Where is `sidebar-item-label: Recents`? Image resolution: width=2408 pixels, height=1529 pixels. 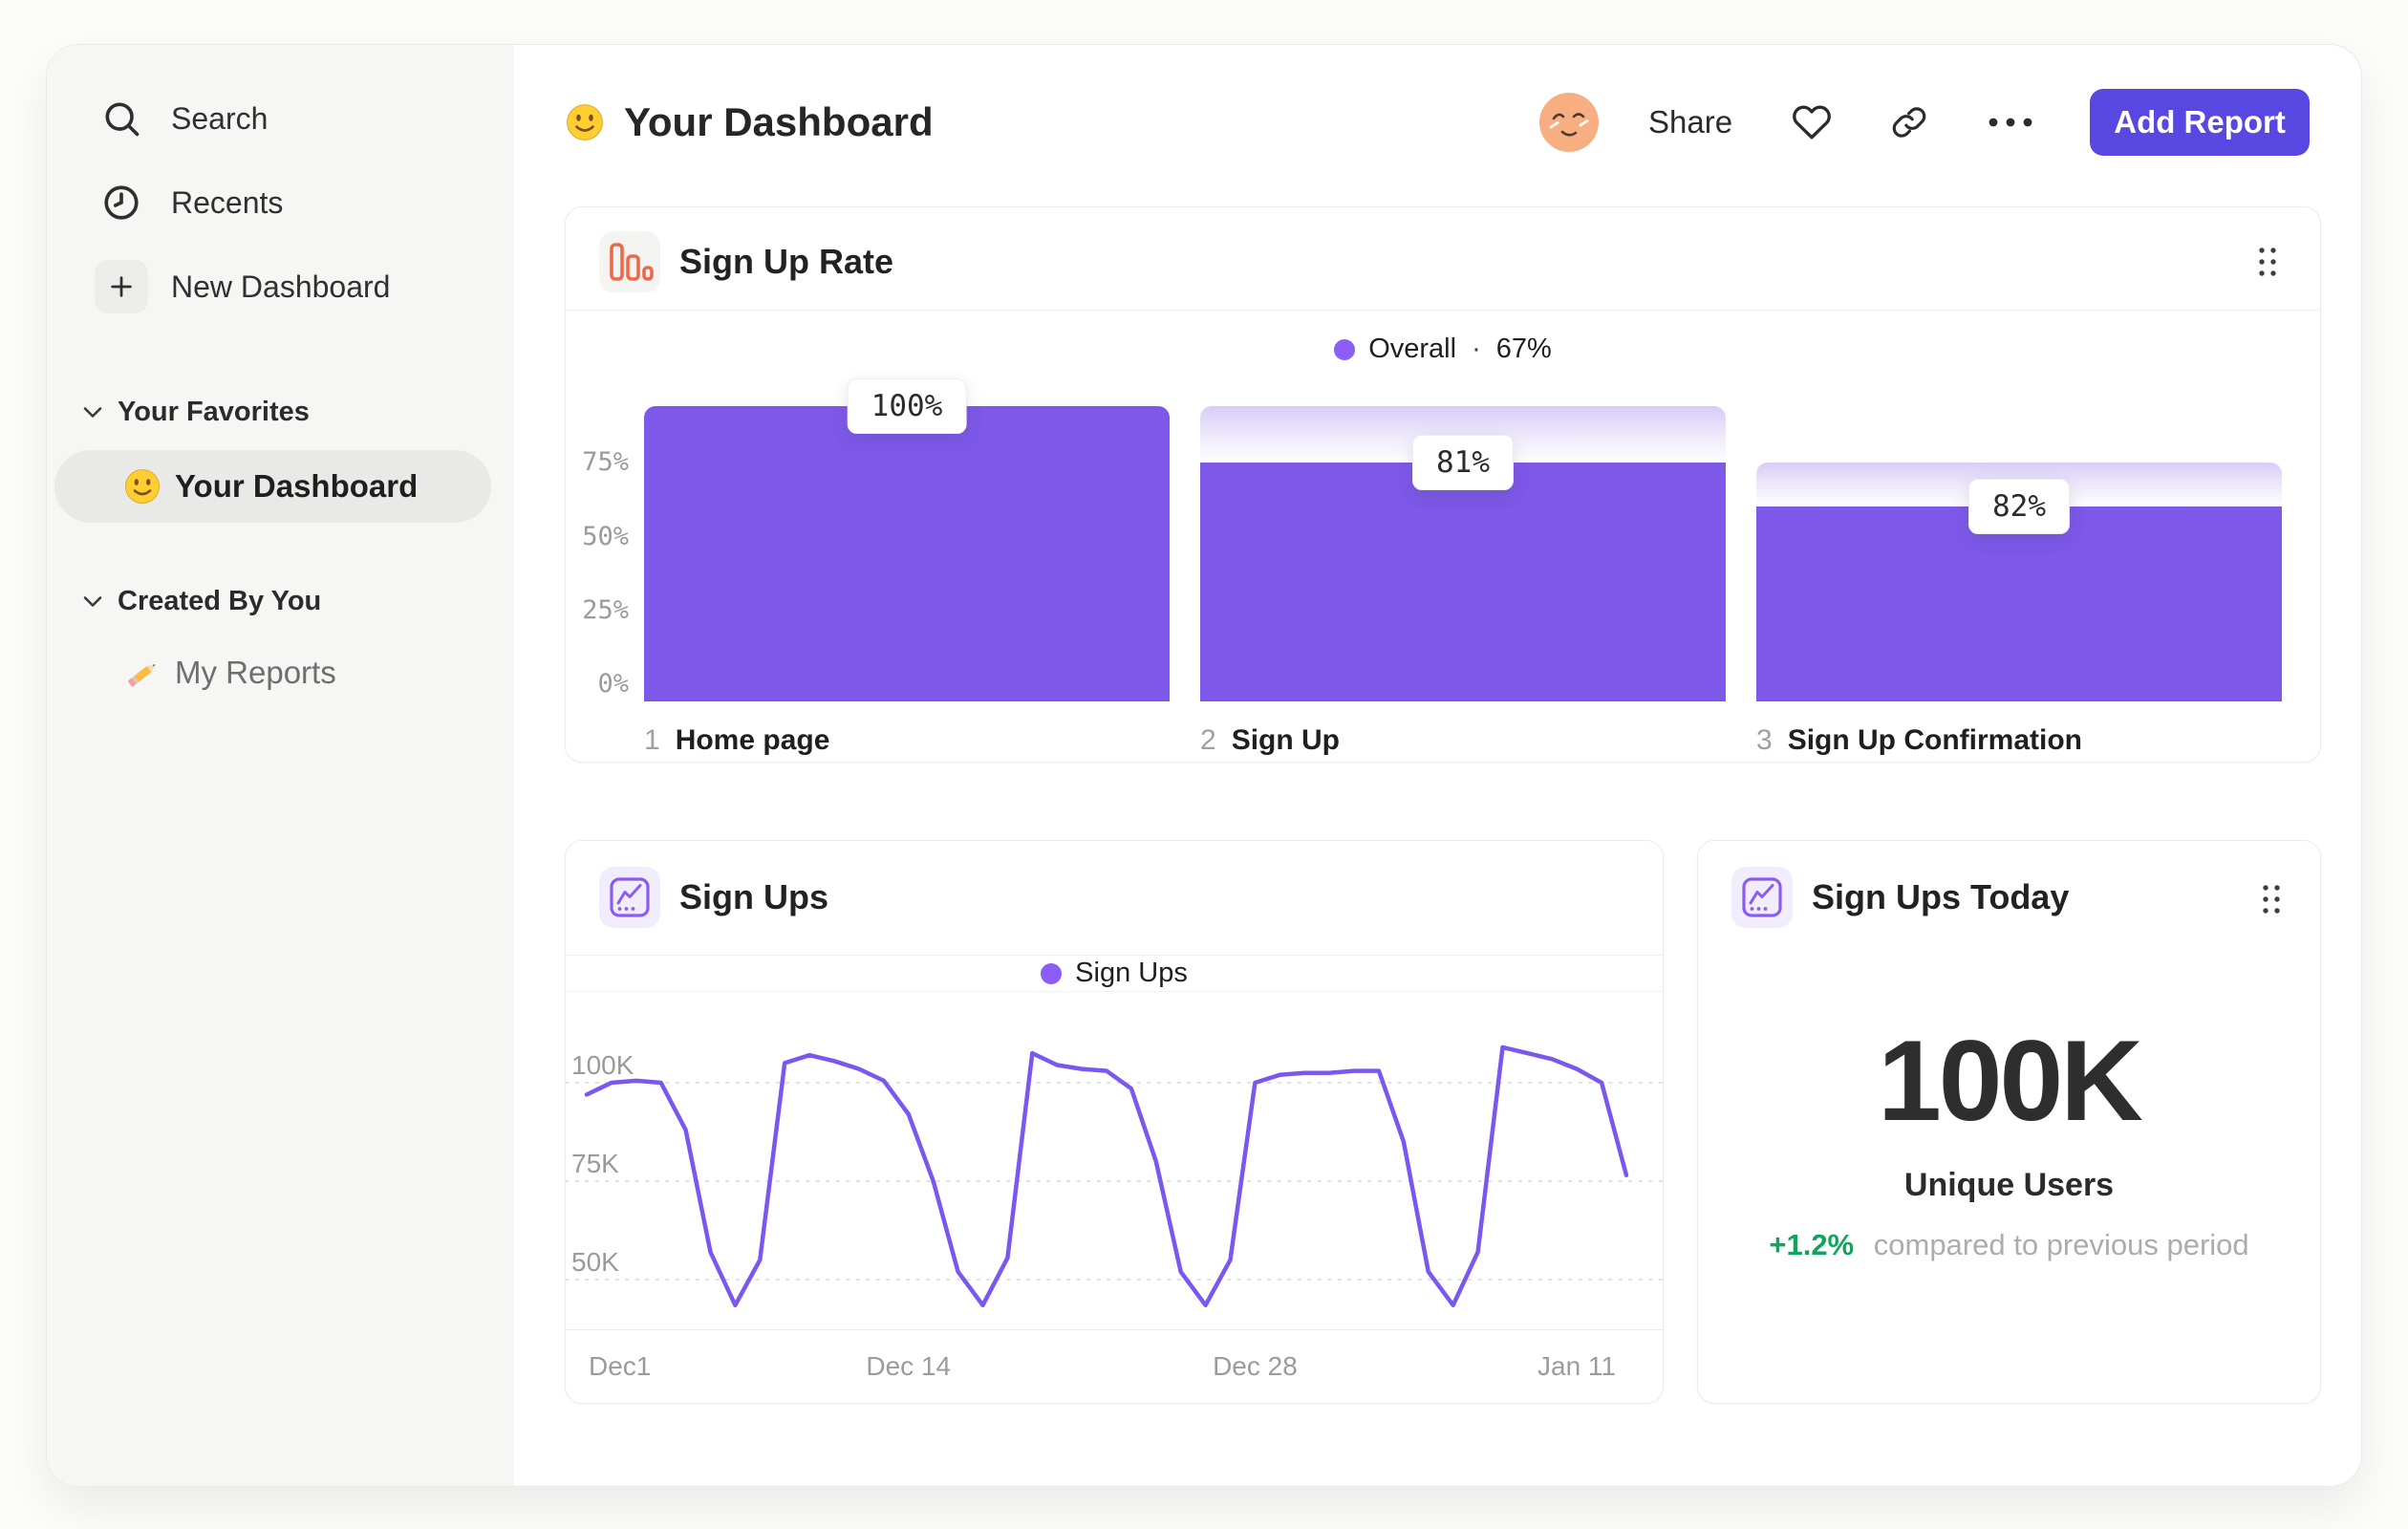 sidebar-item-label: Recents is located at coordinates (228, 202).